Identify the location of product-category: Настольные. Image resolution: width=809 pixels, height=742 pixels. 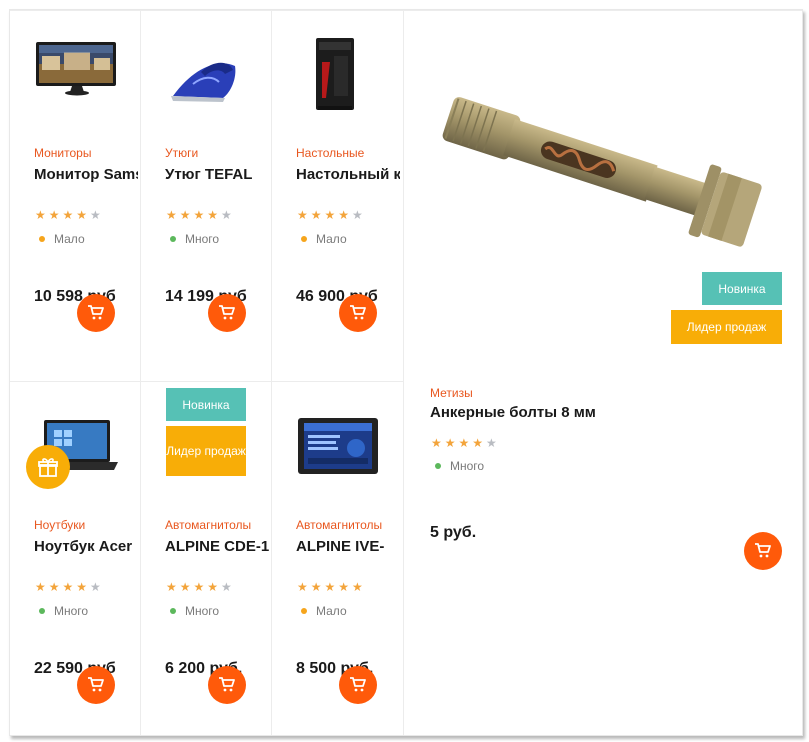
(330, 153).